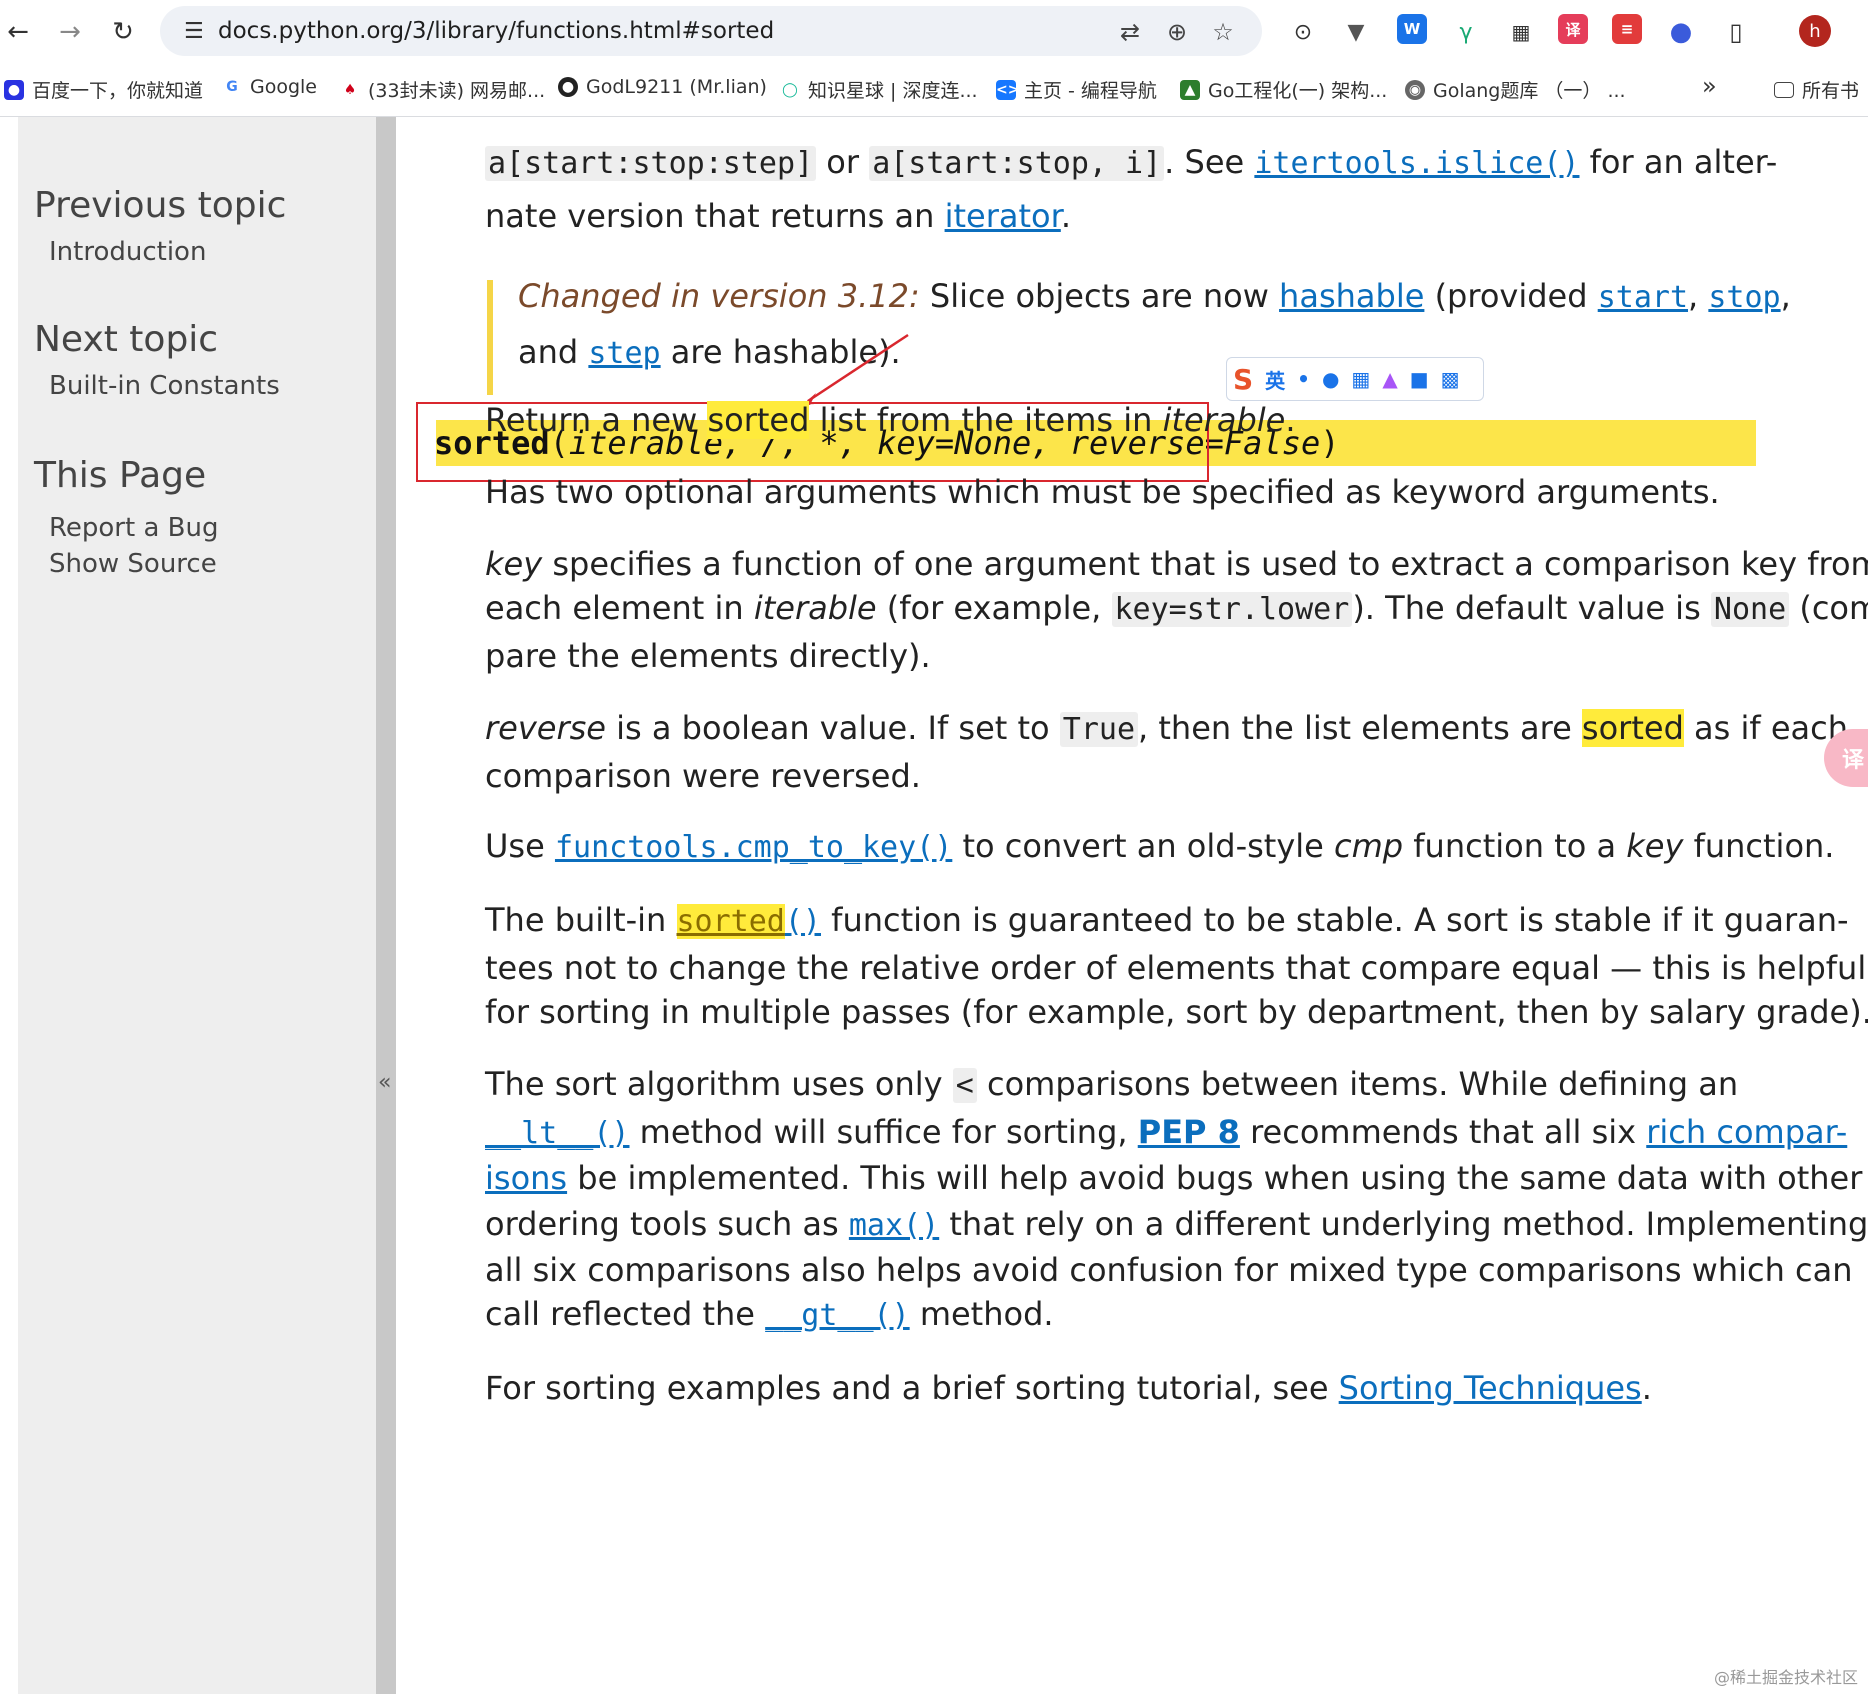 This screenshot has width=1868, height=1694. What do you see at coordinates (803, 921) in the screenshot?
I see `sorted-link-paren: ()` at bounding box center [803, 921].